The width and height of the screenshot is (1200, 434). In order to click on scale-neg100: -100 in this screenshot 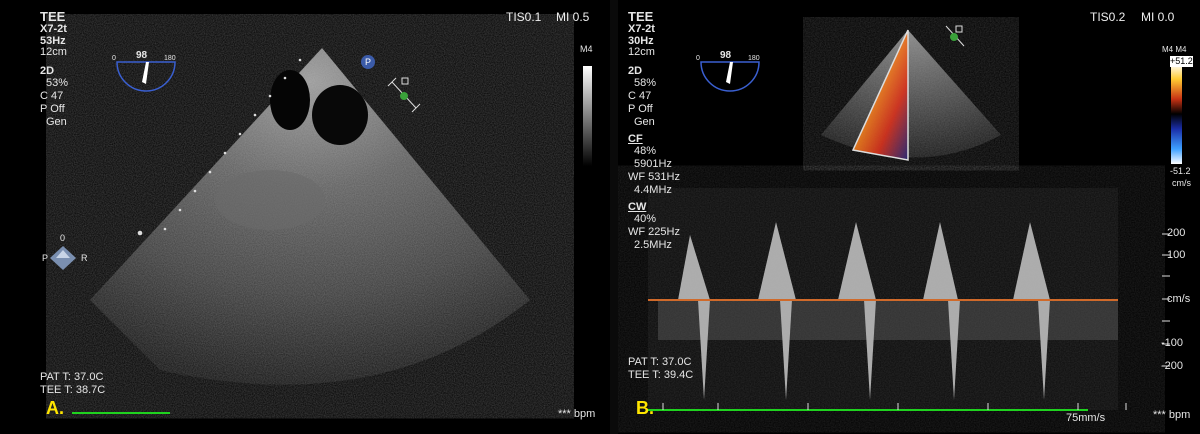, I will do `click(1172, 343)`.